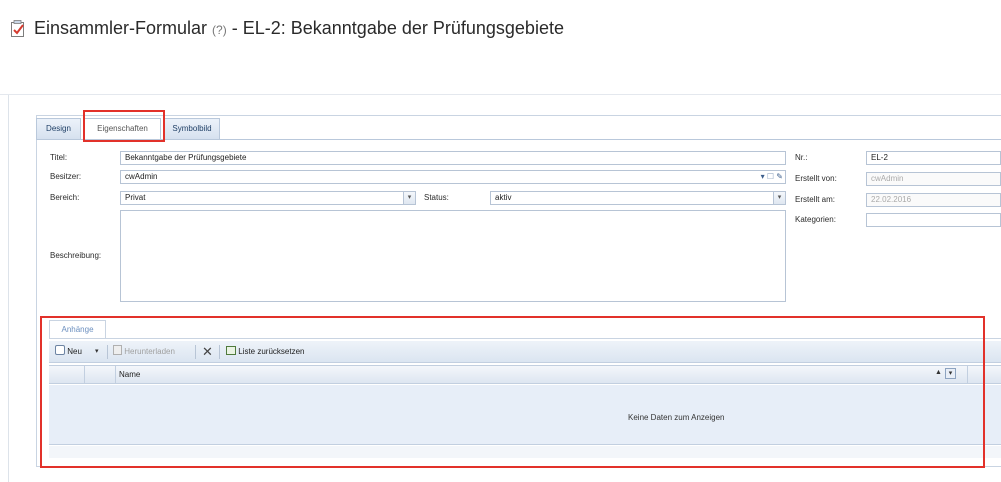 This screenshot has width=1001, height=482. What do you see at coordinates (409, 198) in the screenshot?
I see `area-dropdown-icon: ▾` at bounding box center [409, 198].